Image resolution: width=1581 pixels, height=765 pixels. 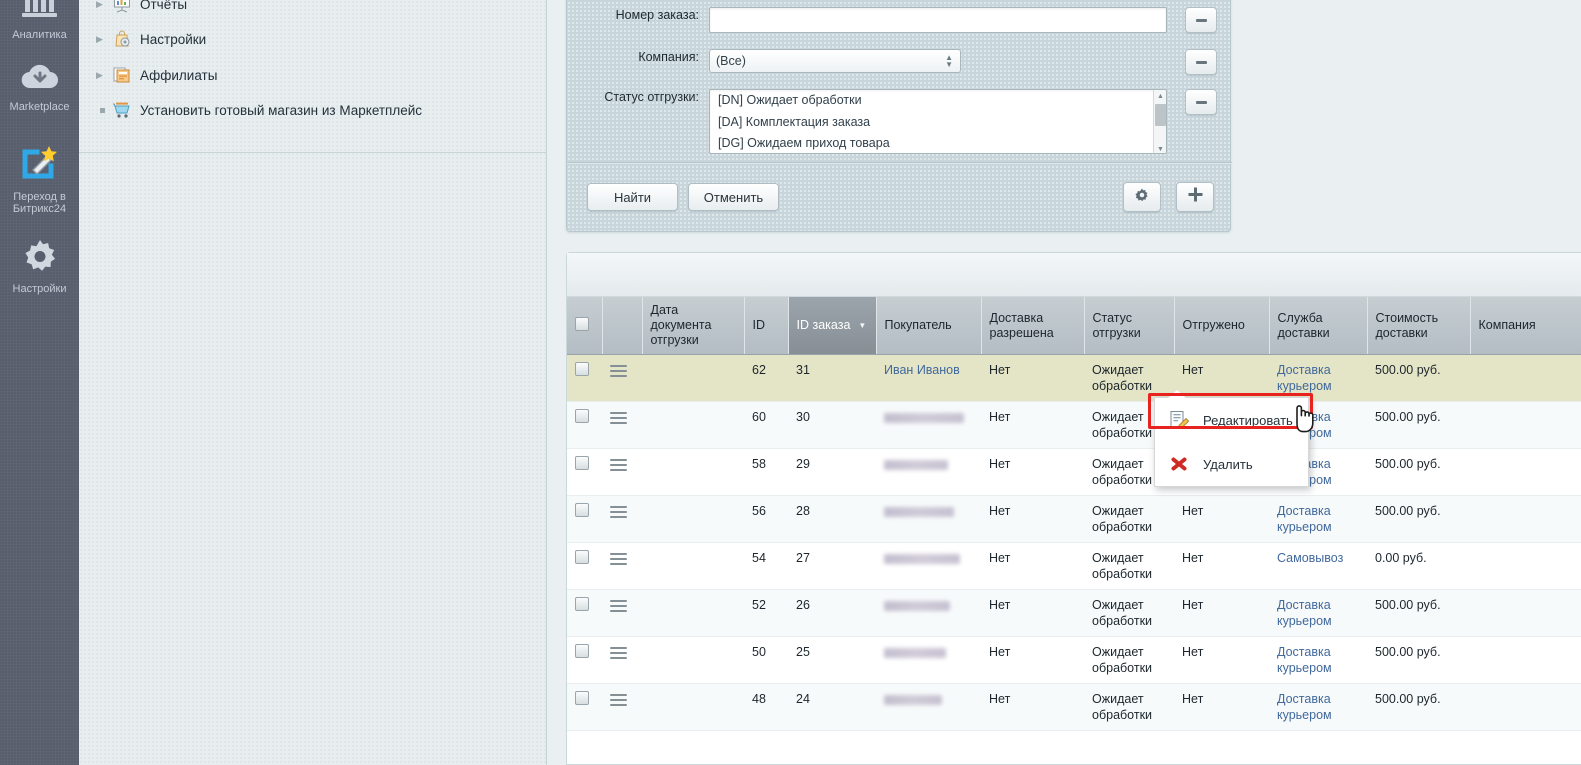 I want to click on listbox-option: [DN] Ожидает обработки, so click(x=938, y=101).